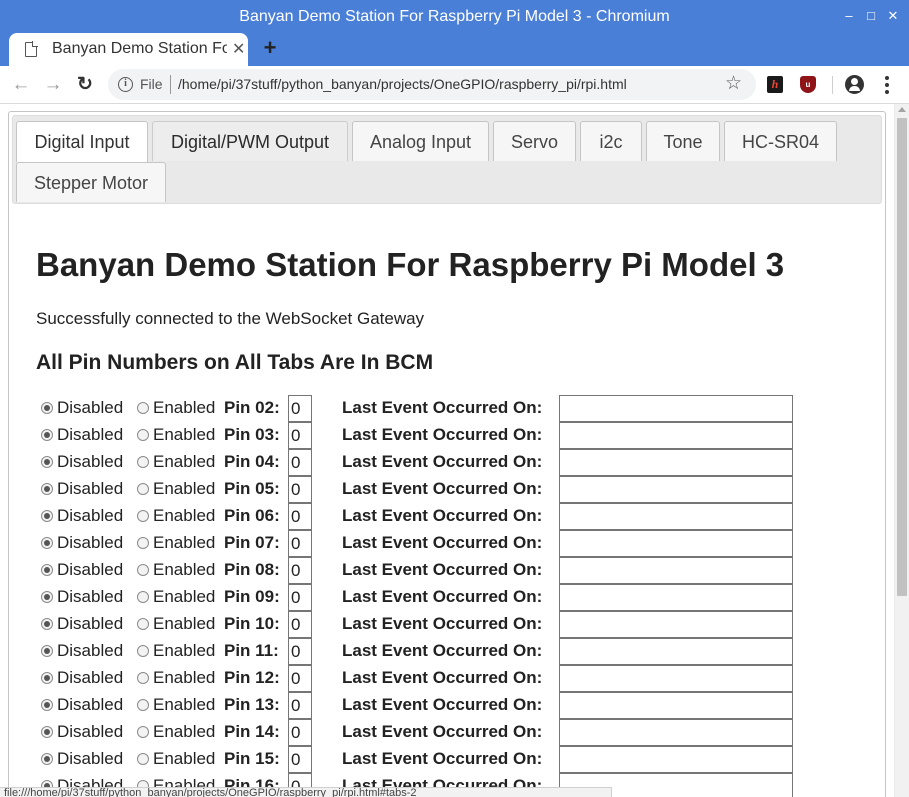  I want to click on tab-hc-sr04: HC-SR04, so click(780, 141).